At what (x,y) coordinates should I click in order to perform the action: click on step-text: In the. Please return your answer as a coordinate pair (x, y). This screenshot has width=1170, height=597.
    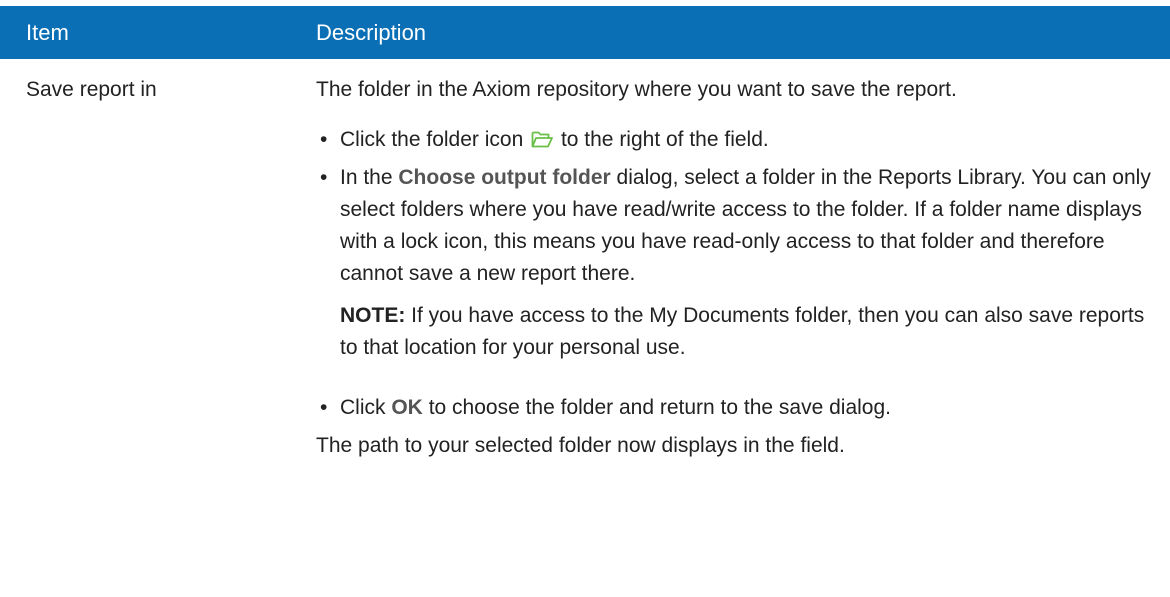
    Looking at the image, I should click on (366, 177).